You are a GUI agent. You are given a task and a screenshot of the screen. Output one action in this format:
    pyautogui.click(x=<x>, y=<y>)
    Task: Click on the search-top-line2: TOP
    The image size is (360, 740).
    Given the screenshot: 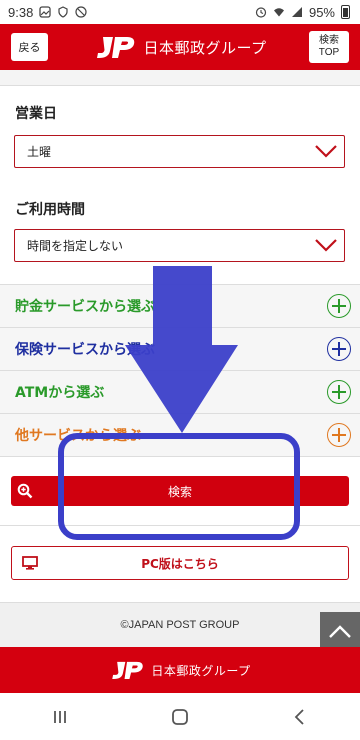 What is the action you would take?
    pyautogui.click(x=329, y=52)
    